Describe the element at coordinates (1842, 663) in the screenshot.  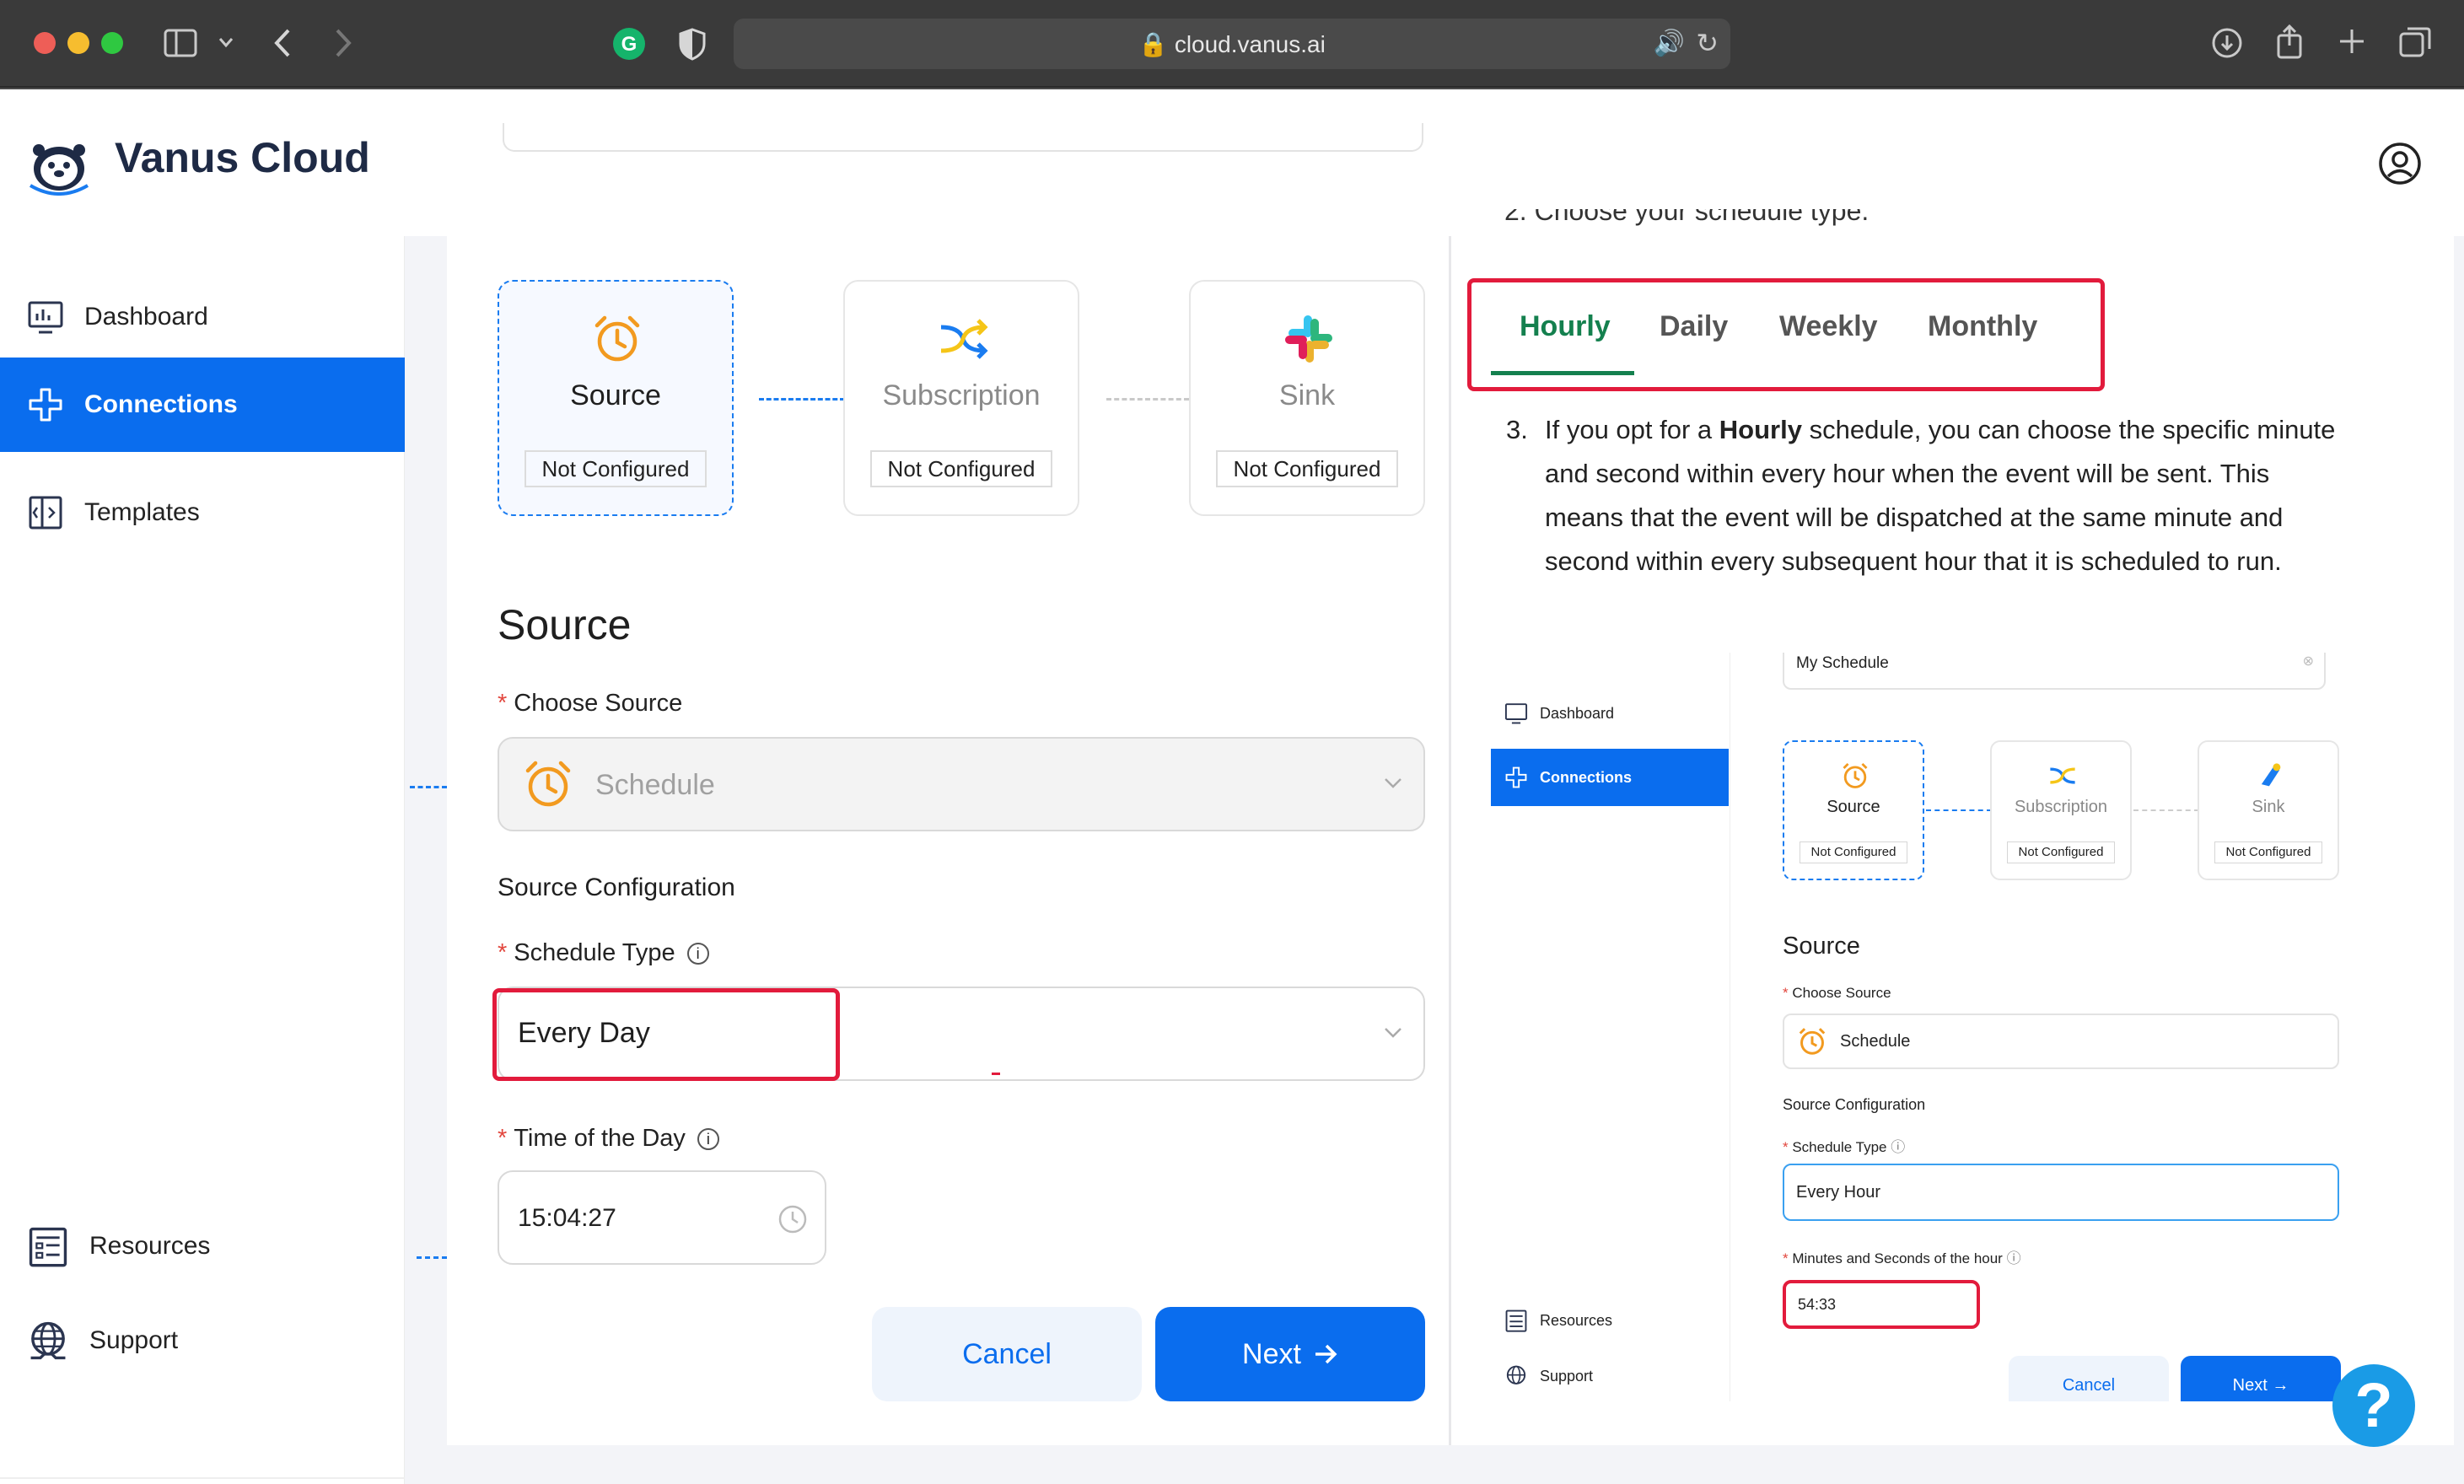
I see `mini-name-value: My Schedule` at that location.